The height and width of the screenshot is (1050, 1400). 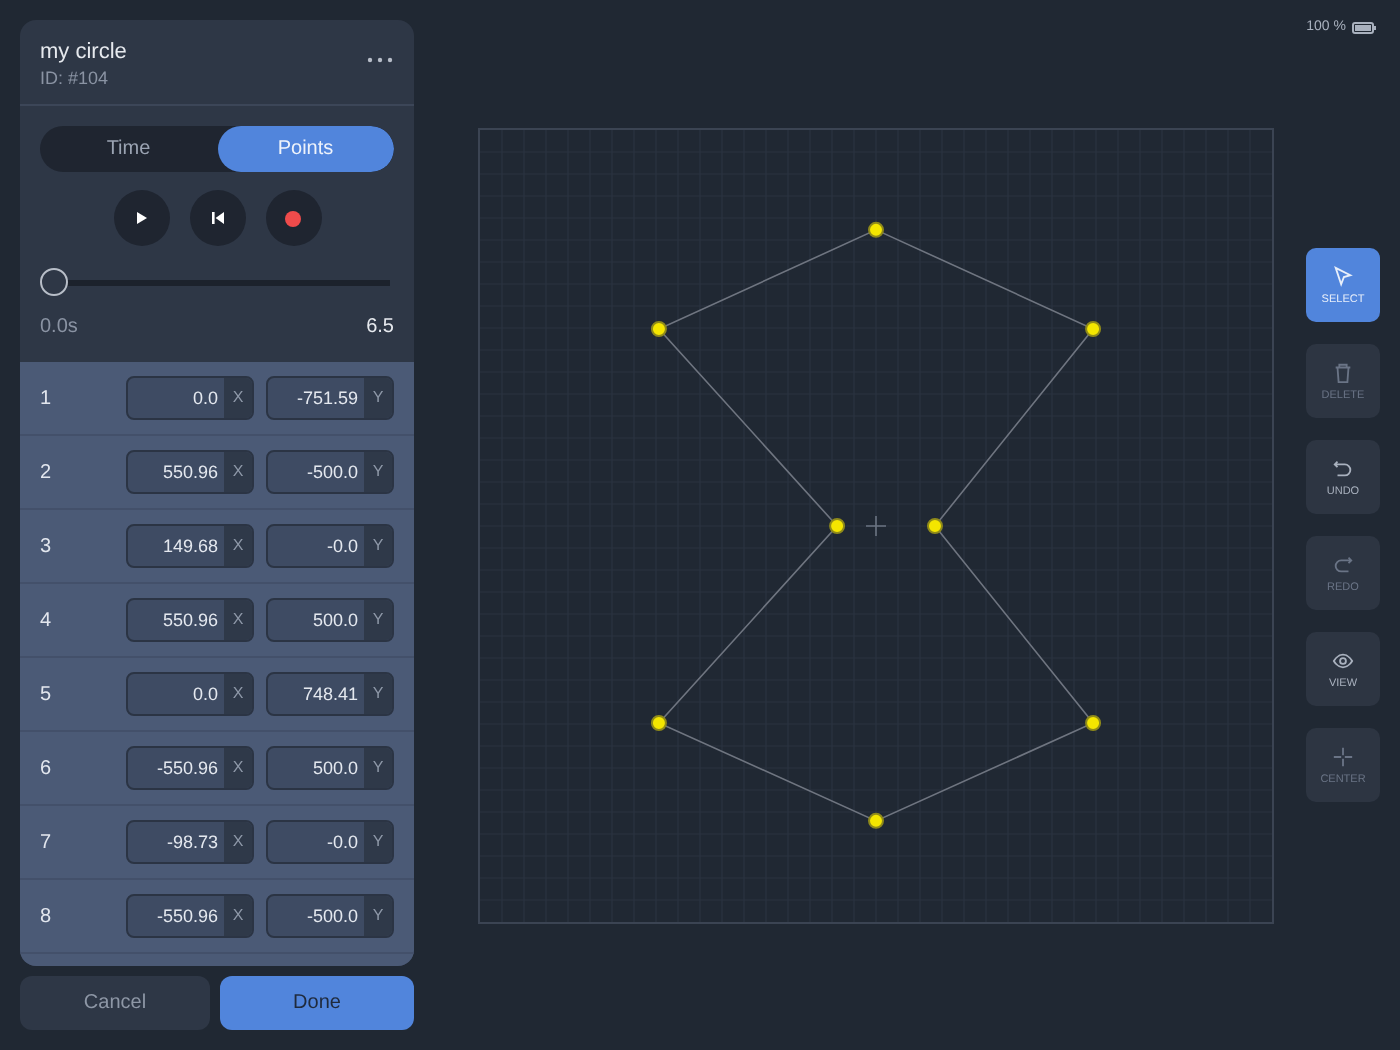 What do you see at coordinates (317, 1003) in the screenshot?
I see `done-button: Done` at bounding box center [317, 1003].